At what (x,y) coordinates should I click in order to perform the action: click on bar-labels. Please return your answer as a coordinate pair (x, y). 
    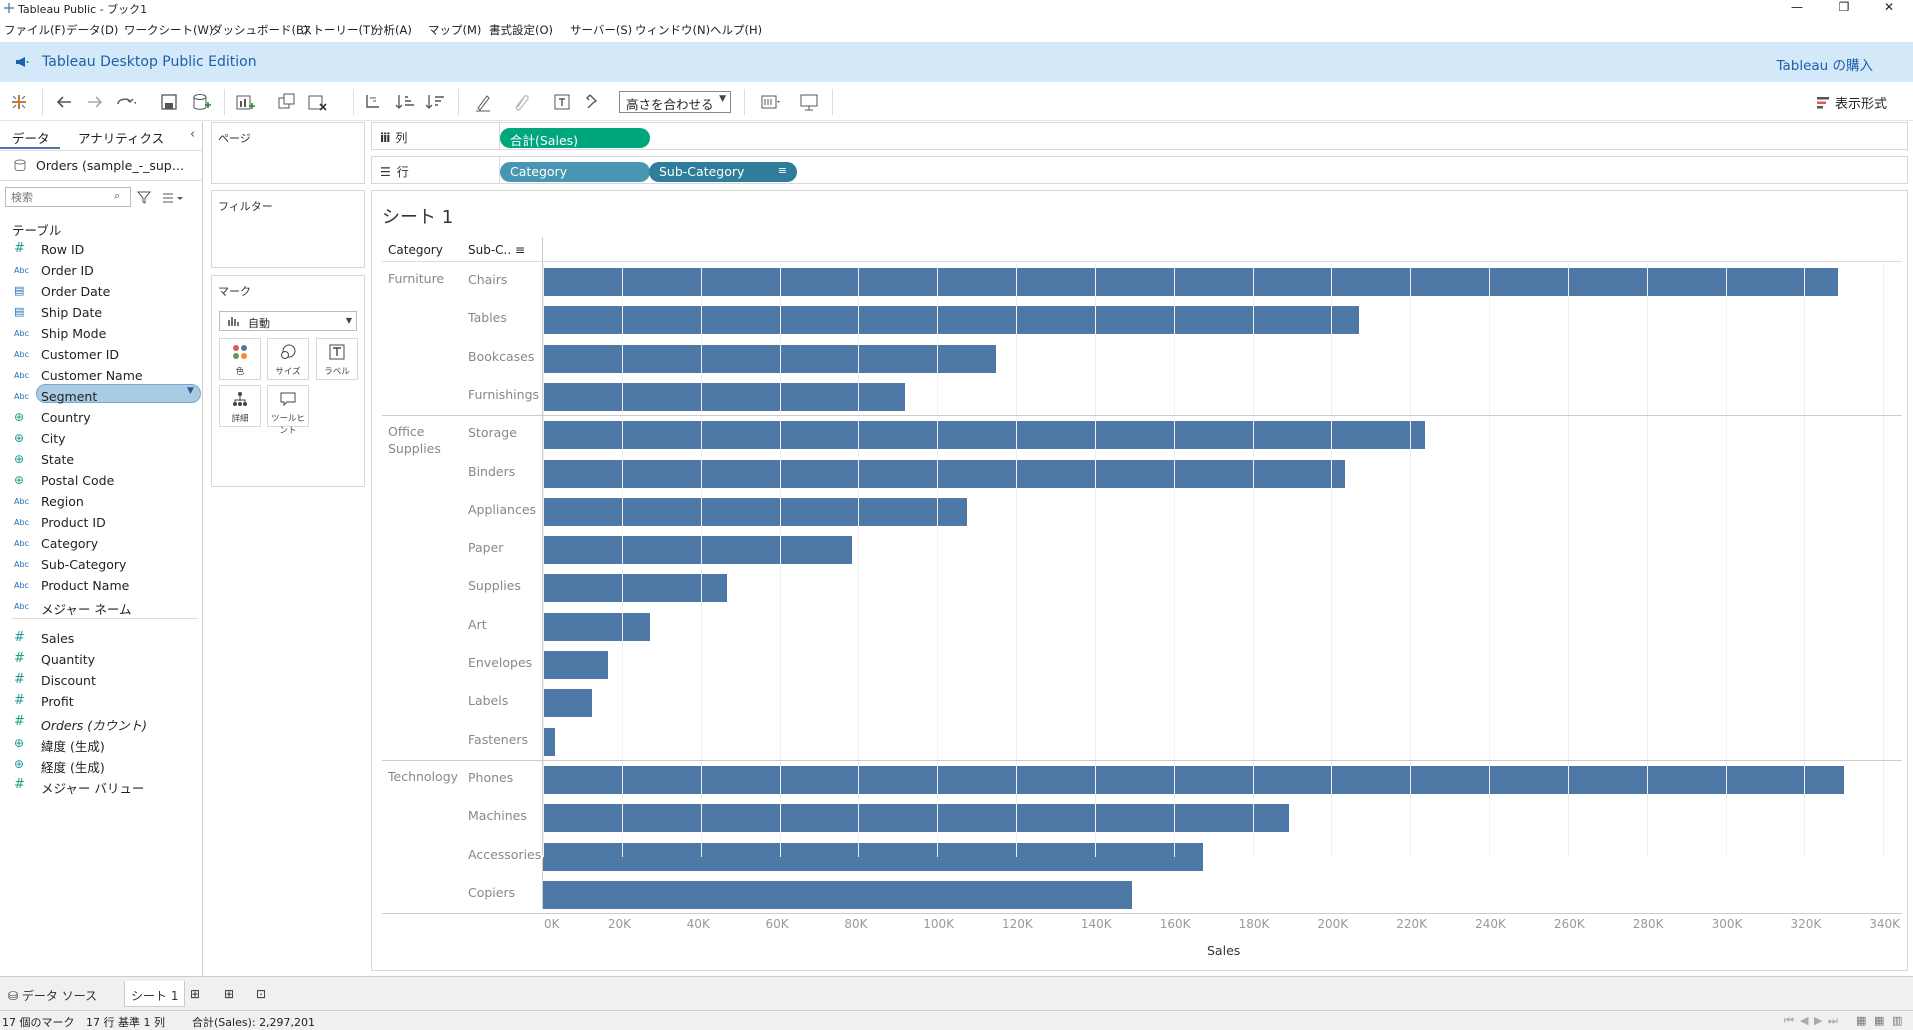
    Looking at the image, I should click on (568, 703).